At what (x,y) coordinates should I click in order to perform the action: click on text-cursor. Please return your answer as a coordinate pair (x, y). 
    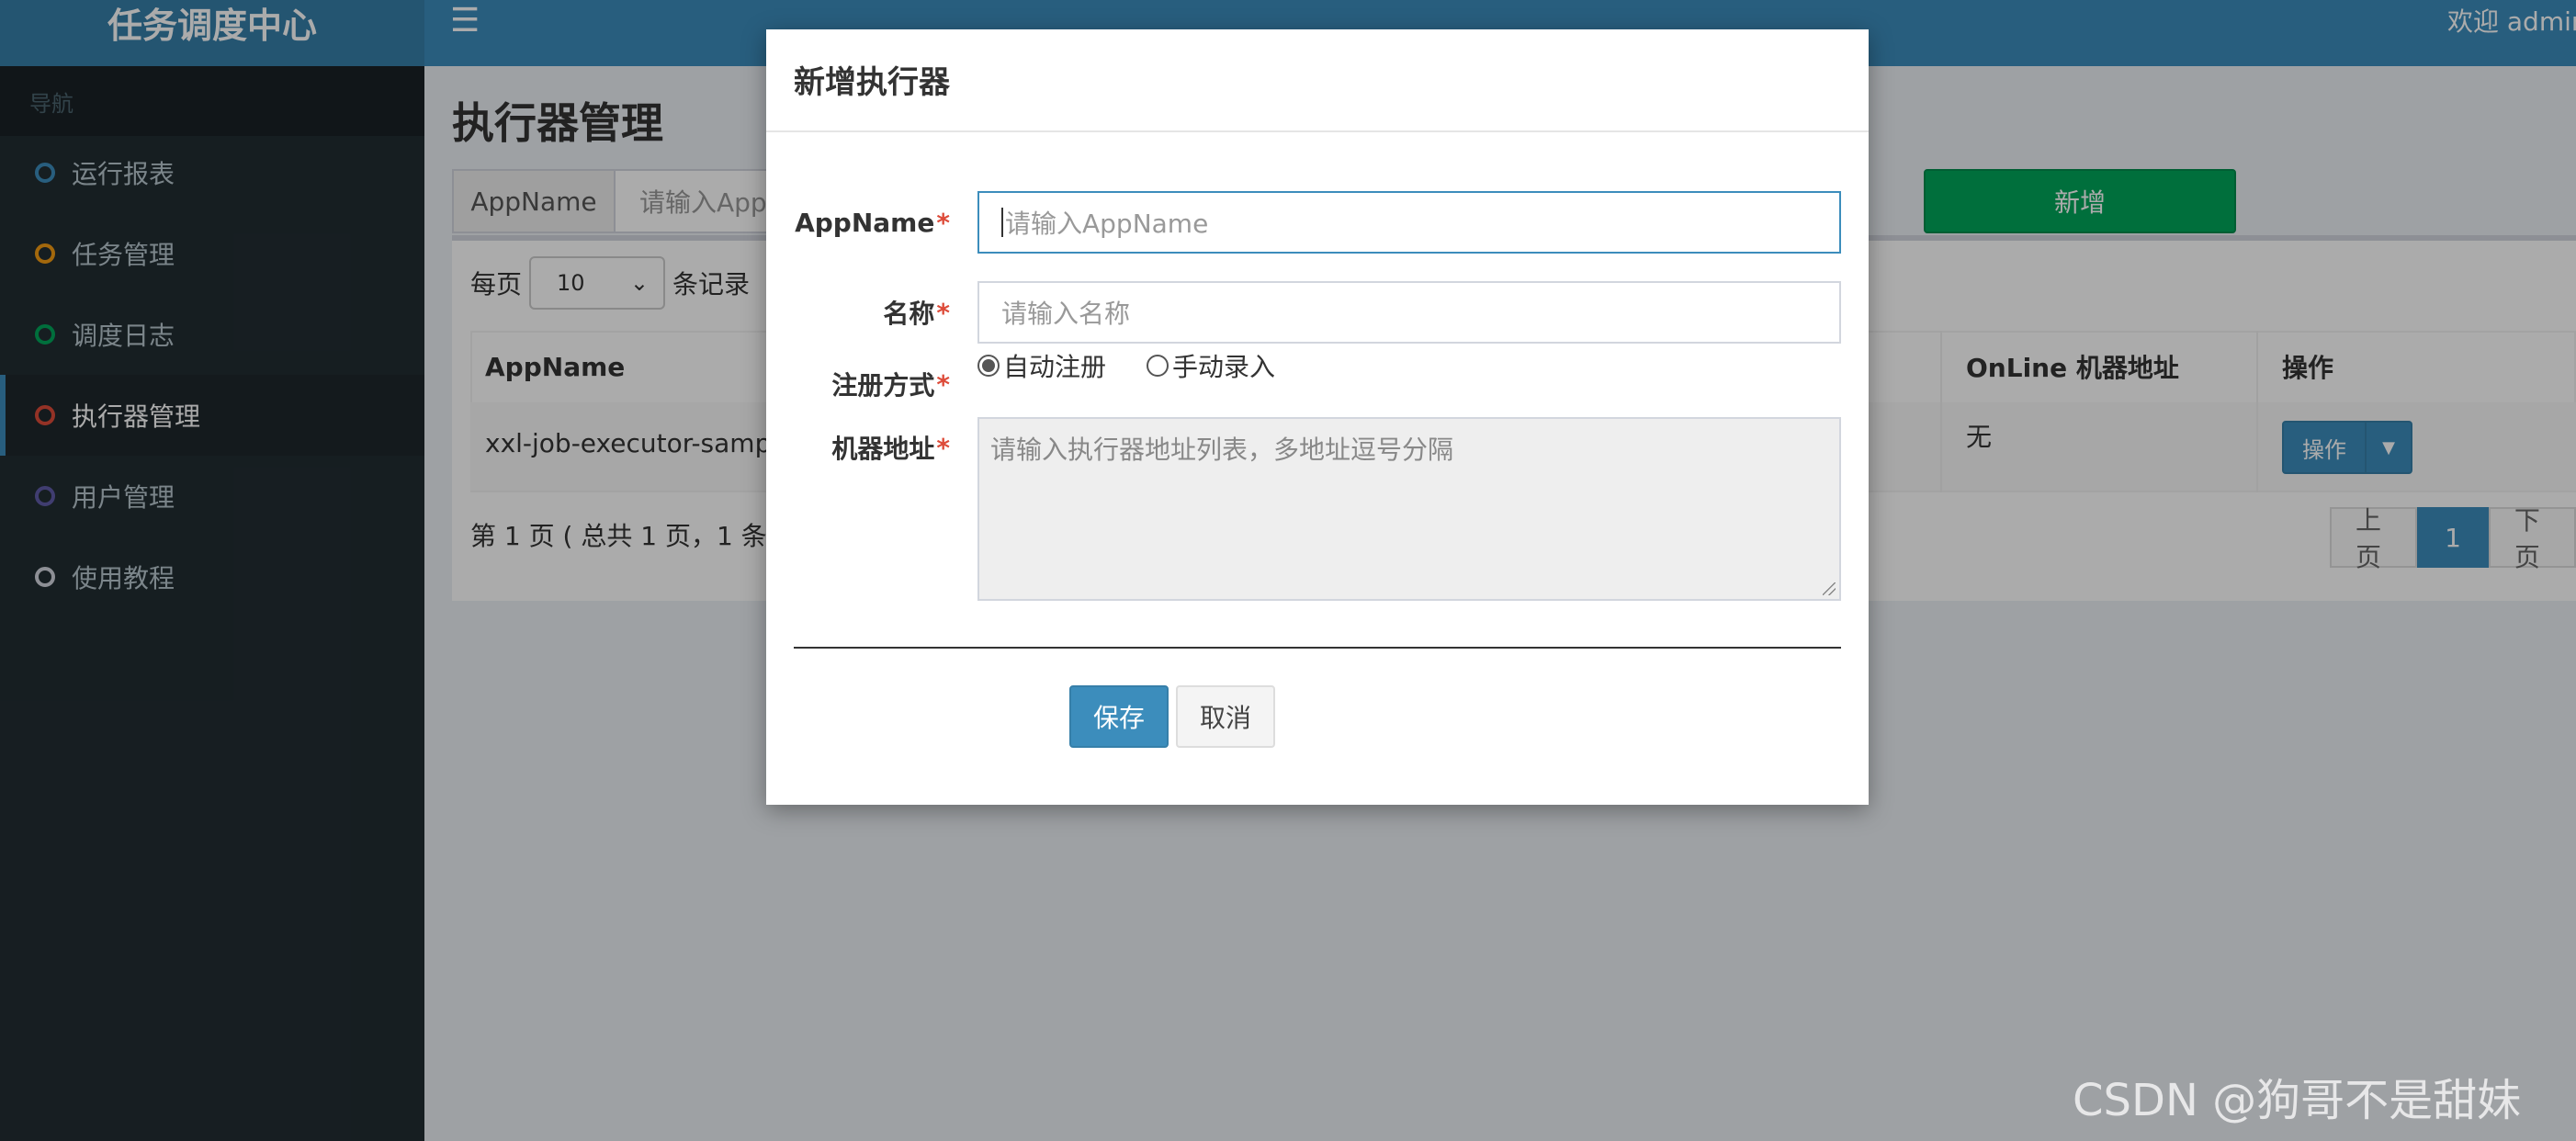
    Looking at the image, I should click on (1002, 222).